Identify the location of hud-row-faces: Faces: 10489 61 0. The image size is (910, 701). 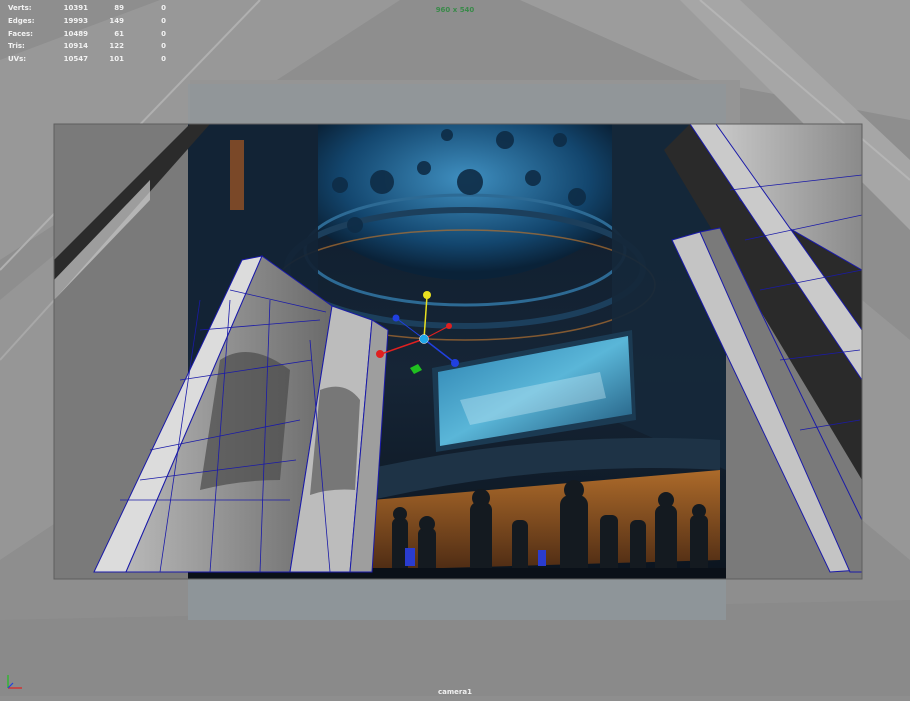
(93, 34).